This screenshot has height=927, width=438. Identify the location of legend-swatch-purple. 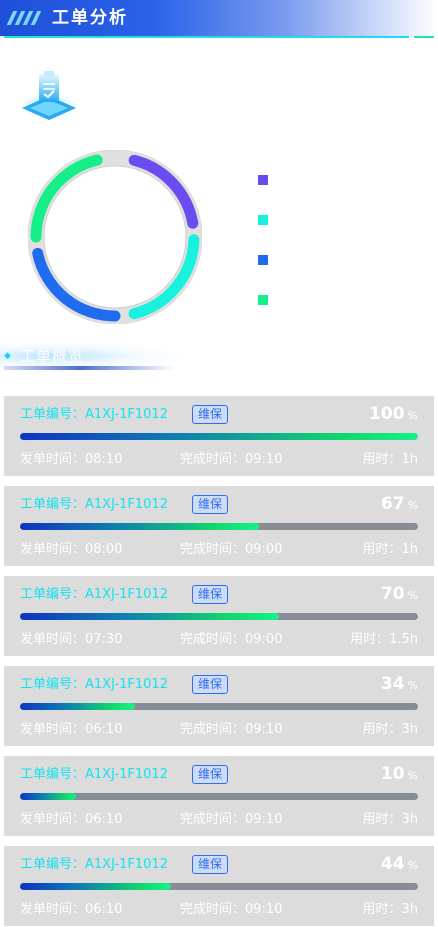
(263, 180).